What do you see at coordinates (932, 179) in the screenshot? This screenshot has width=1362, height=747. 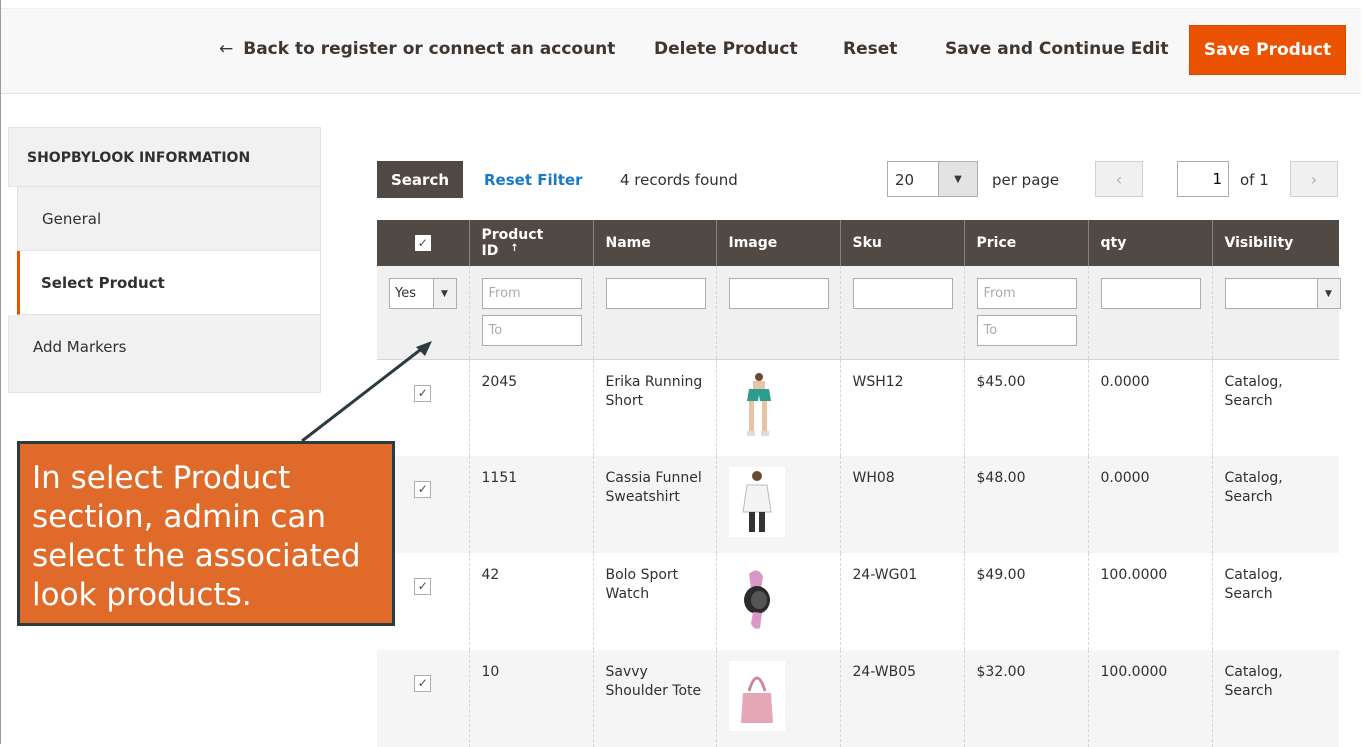 I see `per-page-select: 20 ▼` at bounding box center [932, 179].